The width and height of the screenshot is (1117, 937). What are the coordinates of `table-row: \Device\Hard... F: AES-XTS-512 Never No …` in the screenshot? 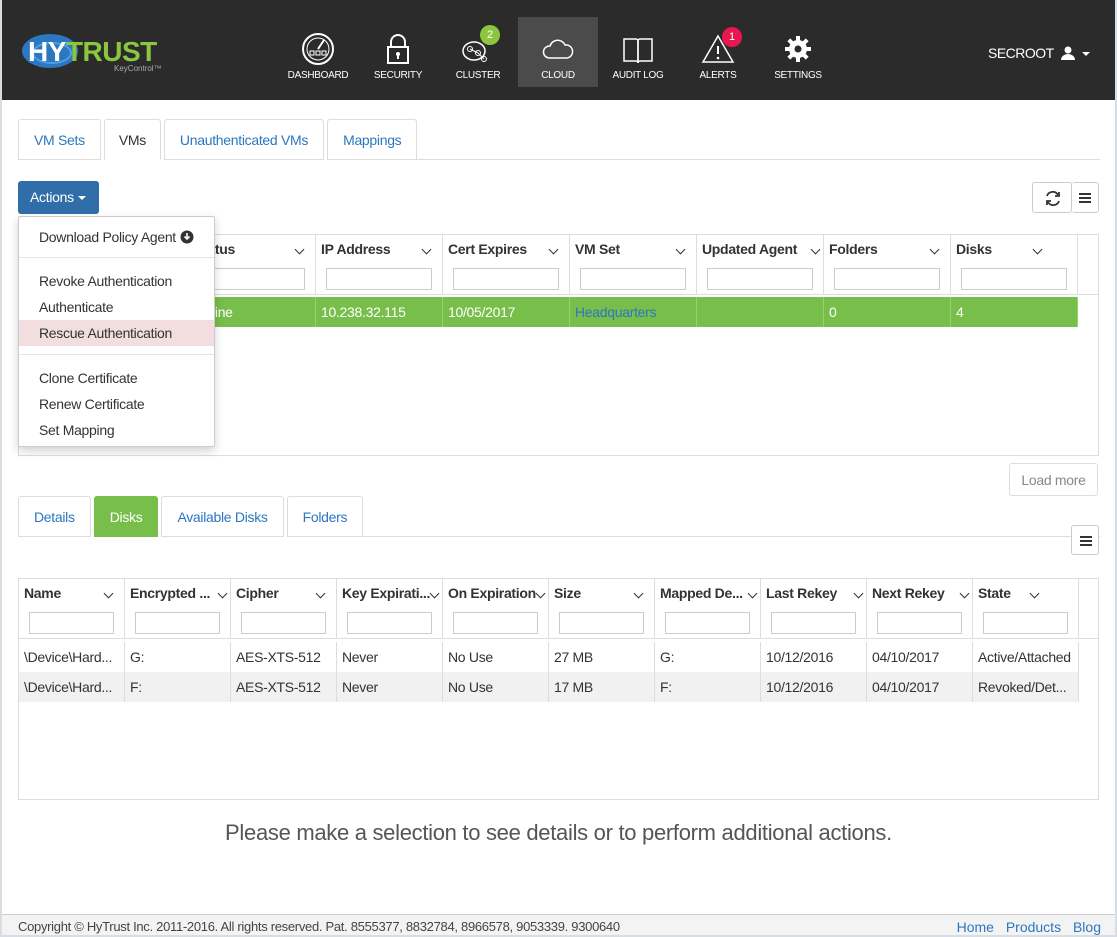 It's located at (549, 687).